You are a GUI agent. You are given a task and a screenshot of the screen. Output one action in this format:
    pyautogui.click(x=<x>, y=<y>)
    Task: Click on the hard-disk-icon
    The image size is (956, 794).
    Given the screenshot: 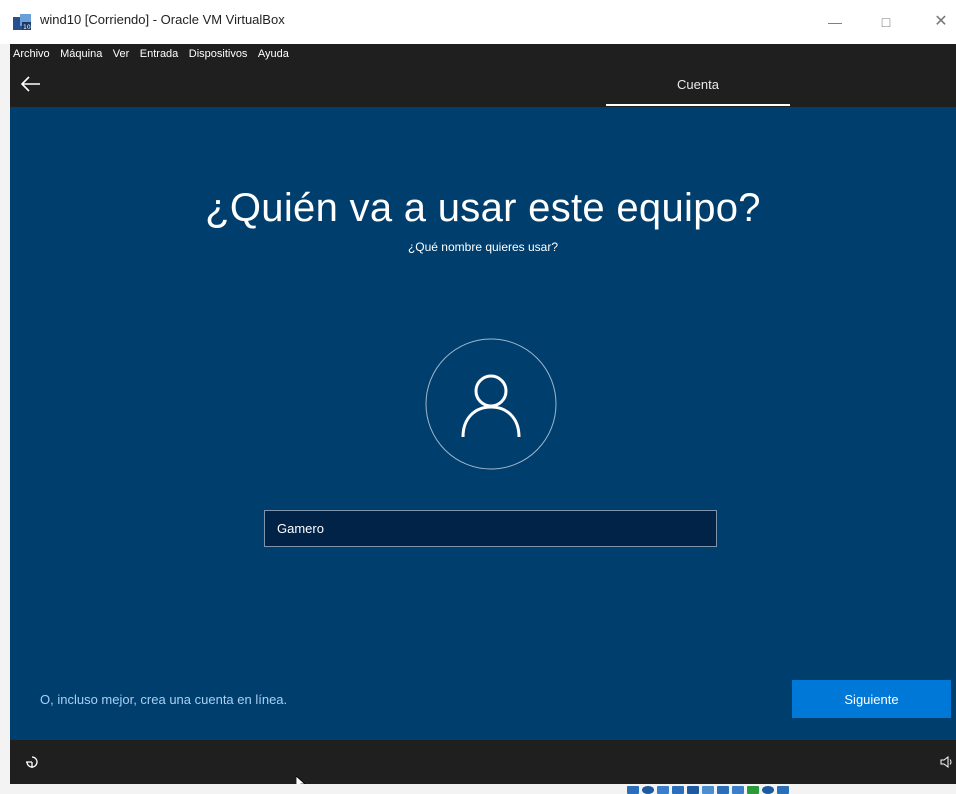 What is the action you would take?
    pyautogui.click(x=633, y=790)
    